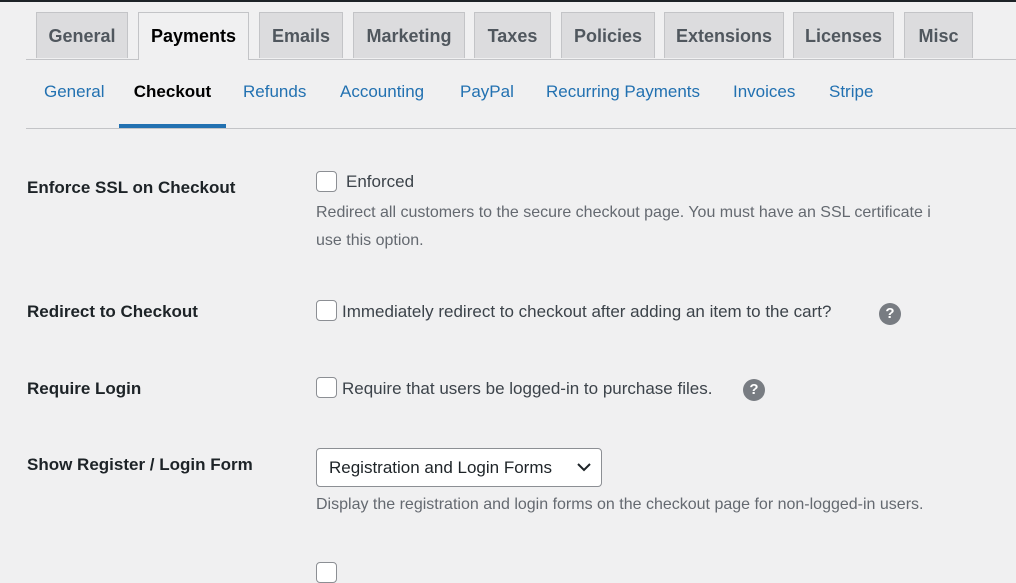  I want to click on register-login-form-select: Registration and Login Forms, so click(459, 467).